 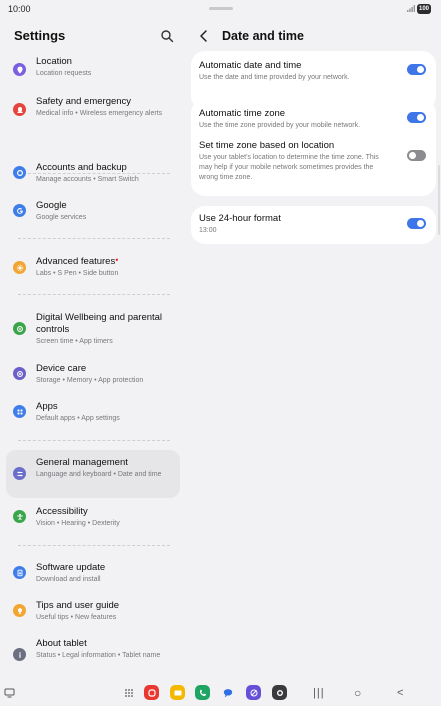 What do you see at coordinates (19, 172) in the screenshot?
I see `sync-icon` at bounding box center [19, 172].